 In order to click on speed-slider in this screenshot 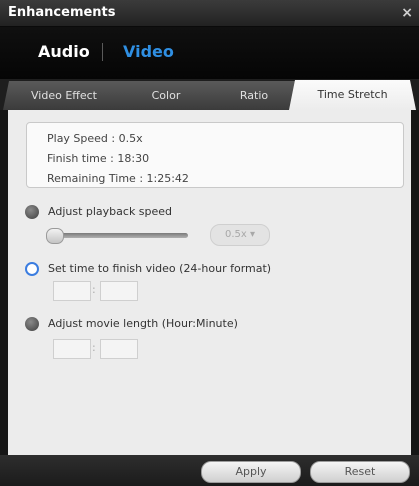, I will do `click(117, 236)`.